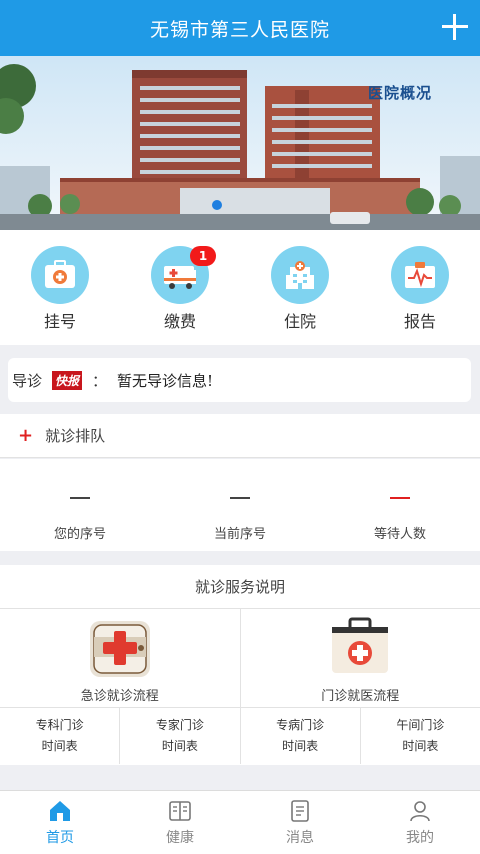 The image size is (480, 854). I want to click on outpatient-flow-button: 门诊就医流程, so click(359, 658).